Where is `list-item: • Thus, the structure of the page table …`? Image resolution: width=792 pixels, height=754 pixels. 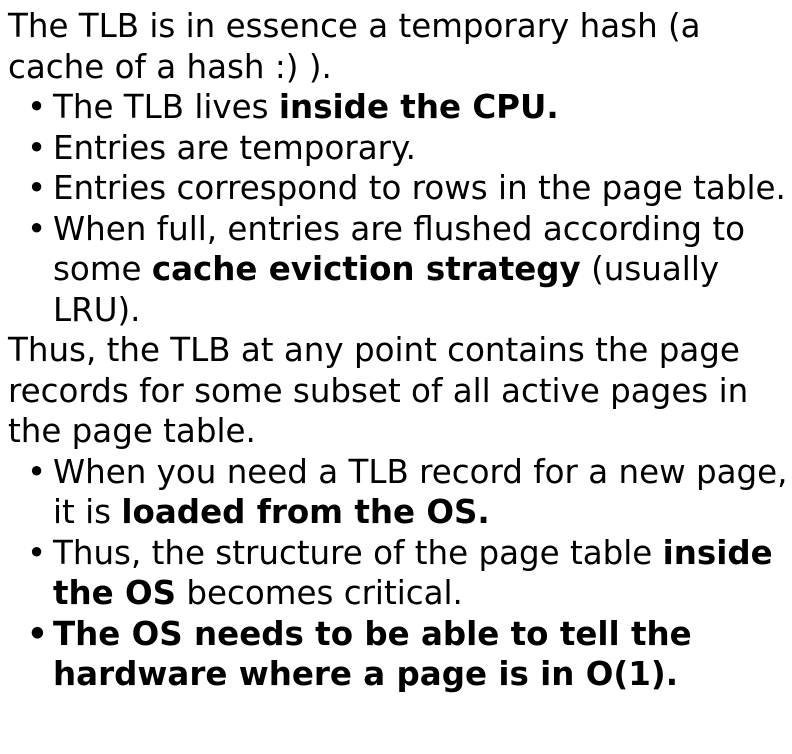 list-item: • Thus, the structure of the page table … is located at coordinates (400, 573).